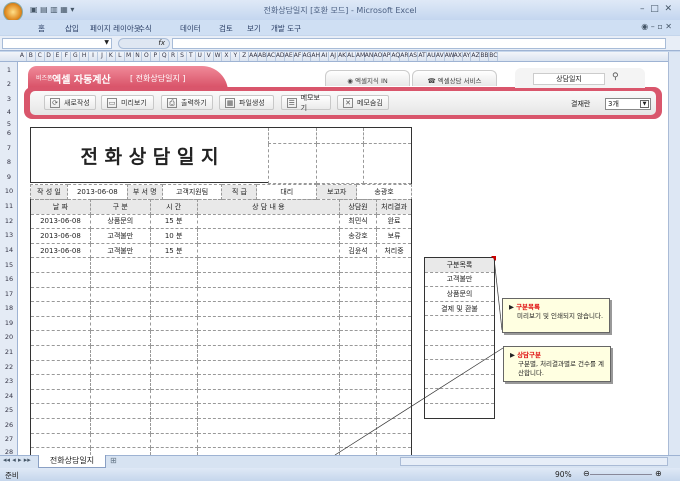  What do you see at coordinates (534, 461) in the screenshot?
I see `horizontal-scrollbar` at bounding box center [534, 461].